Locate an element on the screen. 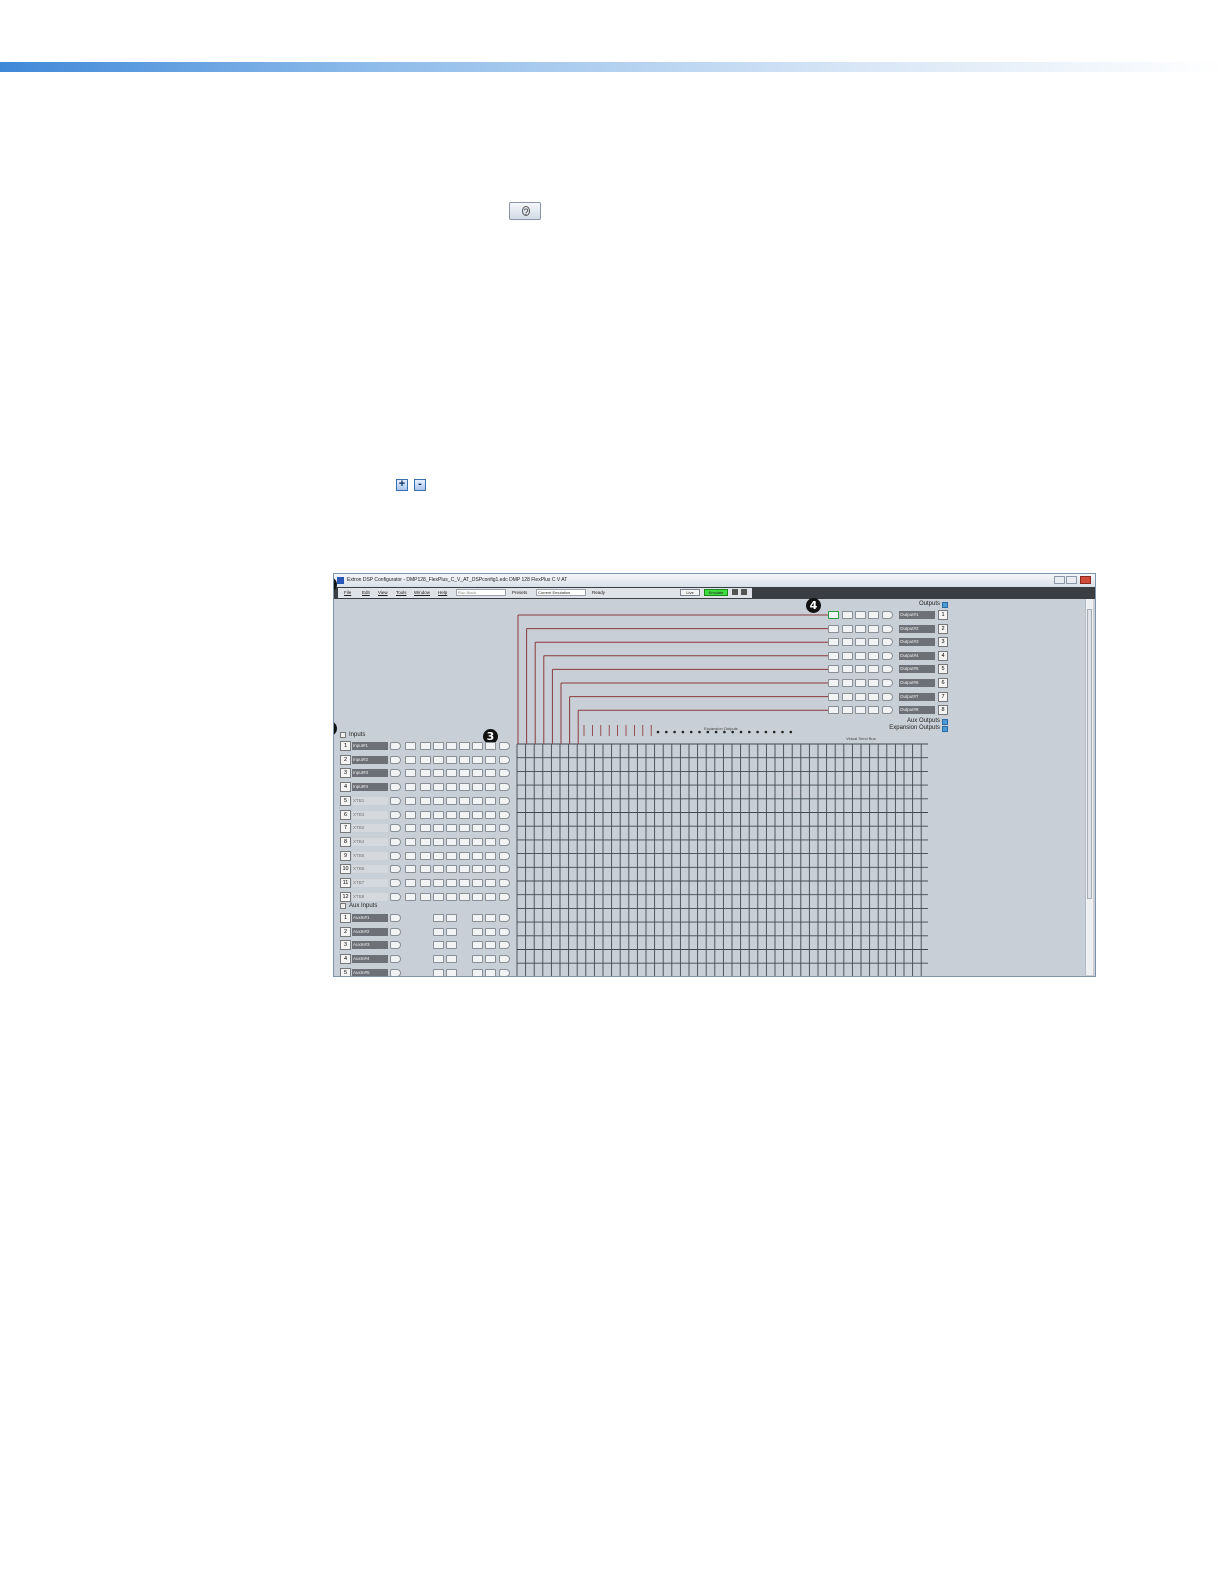 This screenshot has width=1224, height=1584. input-name: XTB8 is located at coordinates (370, 896).